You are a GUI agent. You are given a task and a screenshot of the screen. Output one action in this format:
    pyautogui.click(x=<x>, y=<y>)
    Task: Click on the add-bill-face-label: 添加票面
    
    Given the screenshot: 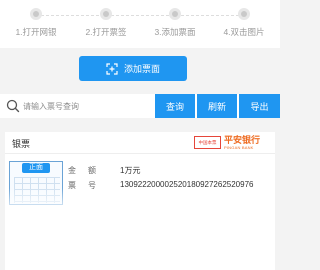 What is the action you would take?
    pyautogui.click(x=141, y=69)
    